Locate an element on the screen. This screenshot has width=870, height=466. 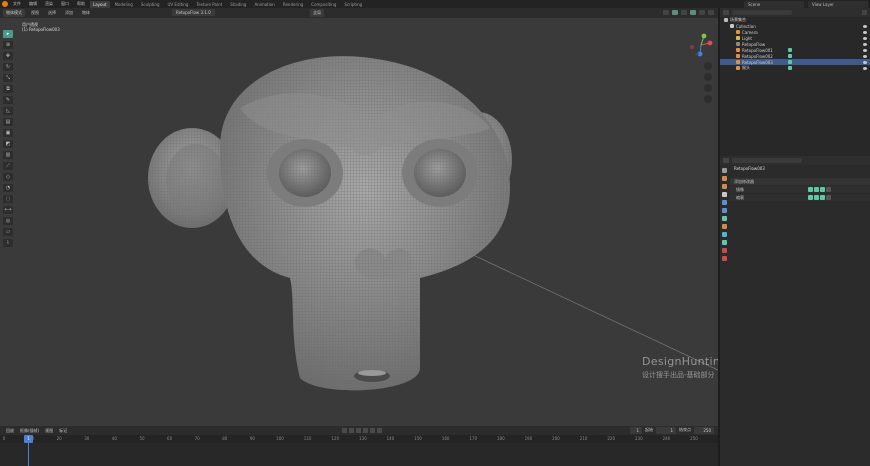
outliner-item-label: RetopoFlow is located at coordinates (754, 44).